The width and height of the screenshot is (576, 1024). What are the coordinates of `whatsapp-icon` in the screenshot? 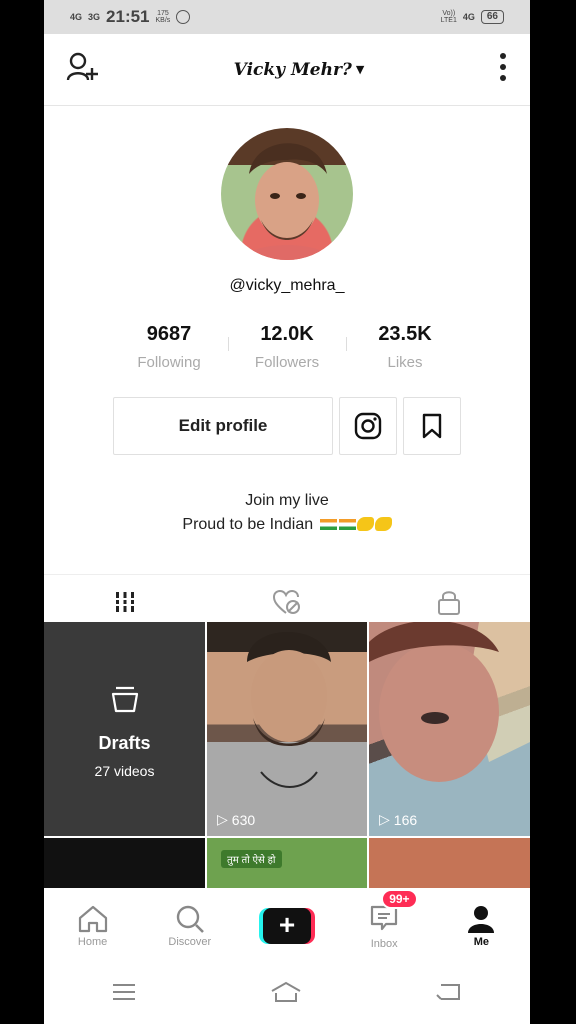 It's located at (183, 17).